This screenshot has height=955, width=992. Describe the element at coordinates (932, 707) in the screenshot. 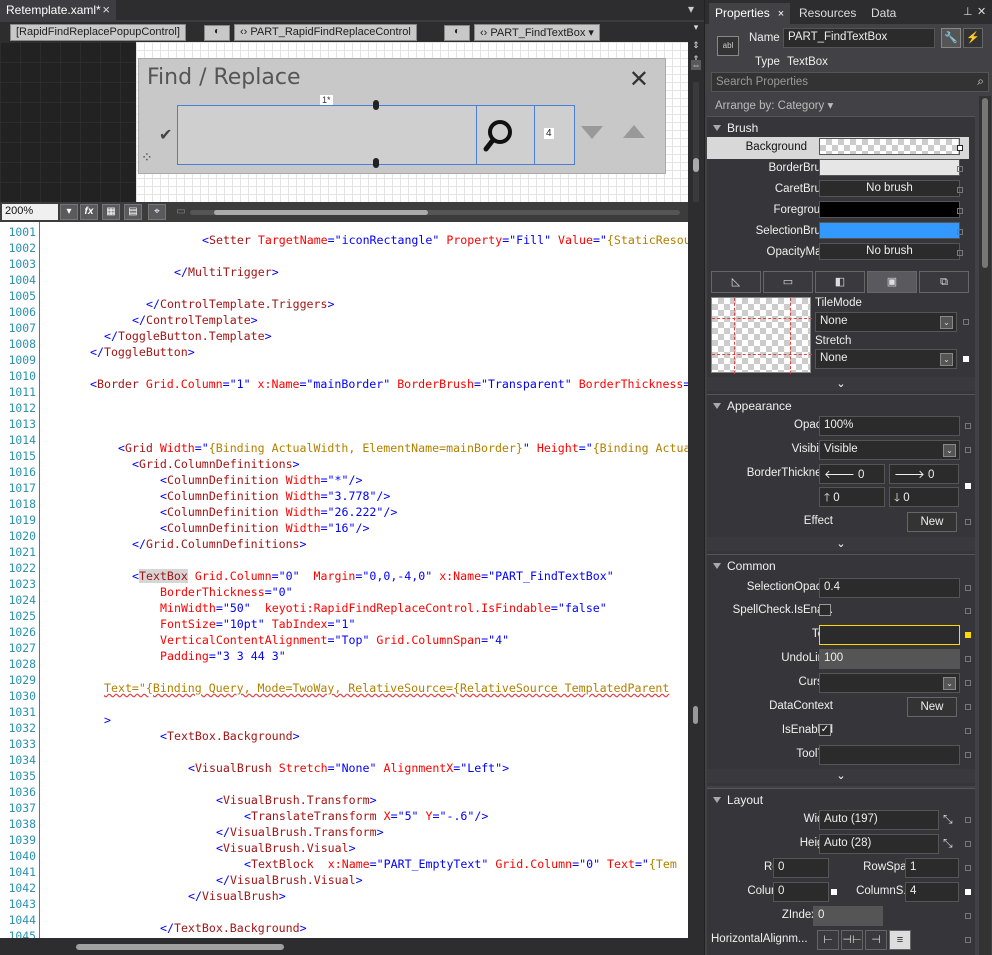

I see `new-datacontext-button: New` at that location.